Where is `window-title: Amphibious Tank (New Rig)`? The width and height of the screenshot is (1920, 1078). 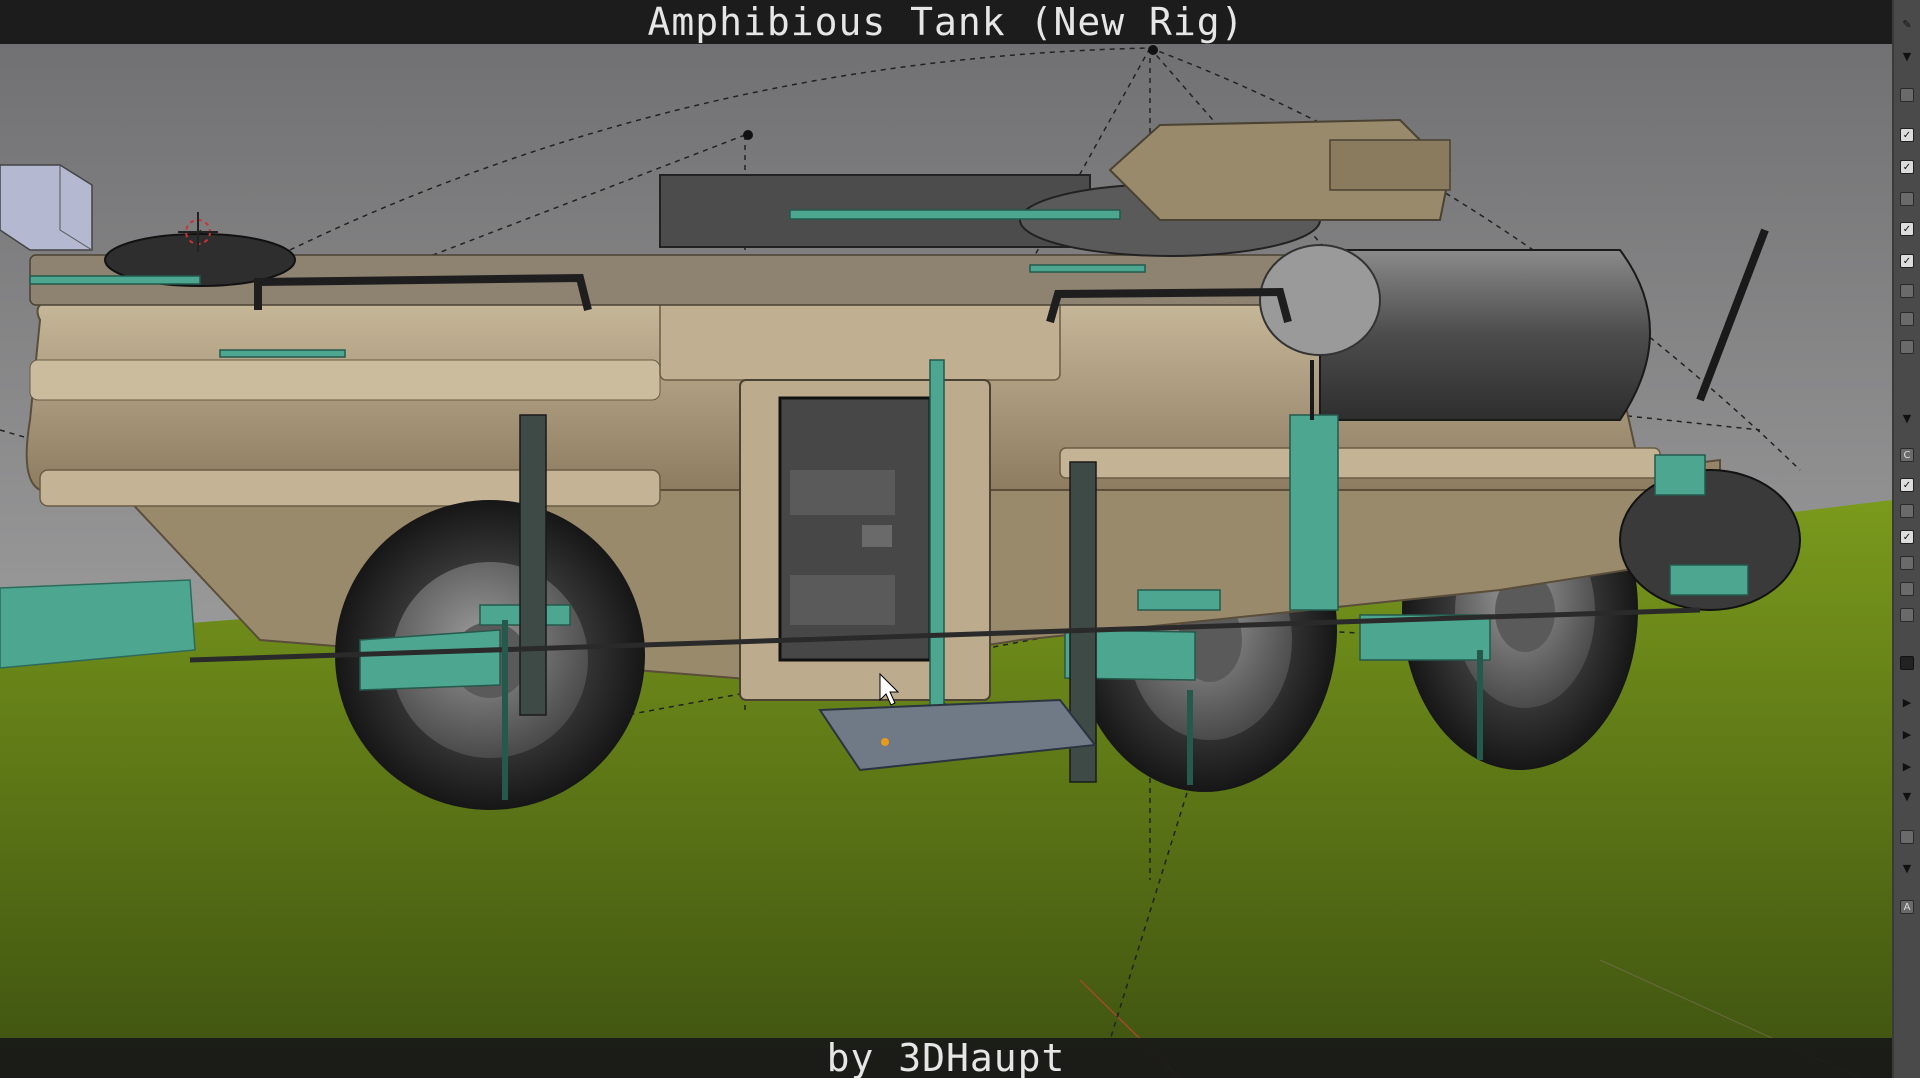
window-title: Amphibious Tank (New Rig) is located at coordinates (946, 22).